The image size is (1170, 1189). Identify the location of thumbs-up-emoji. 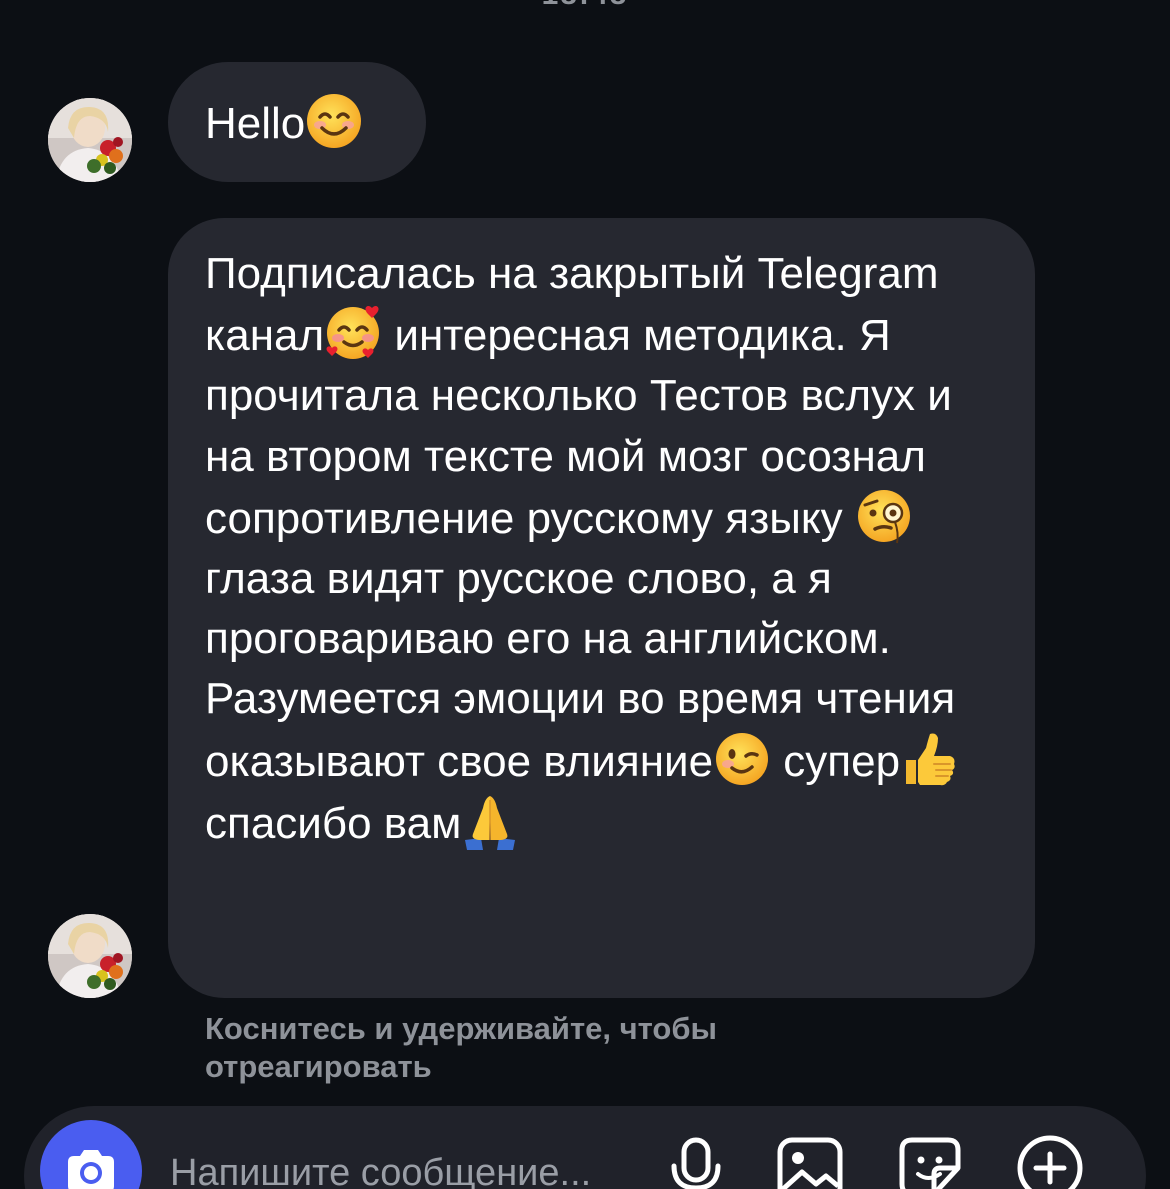
(929, 759).